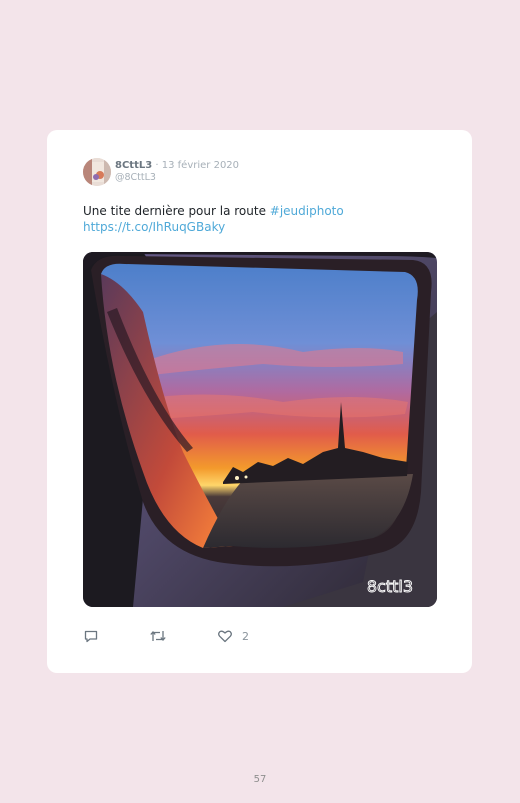  I want to click on tweet-text-body: Une tite dernière pour la route, so click(176, 211).